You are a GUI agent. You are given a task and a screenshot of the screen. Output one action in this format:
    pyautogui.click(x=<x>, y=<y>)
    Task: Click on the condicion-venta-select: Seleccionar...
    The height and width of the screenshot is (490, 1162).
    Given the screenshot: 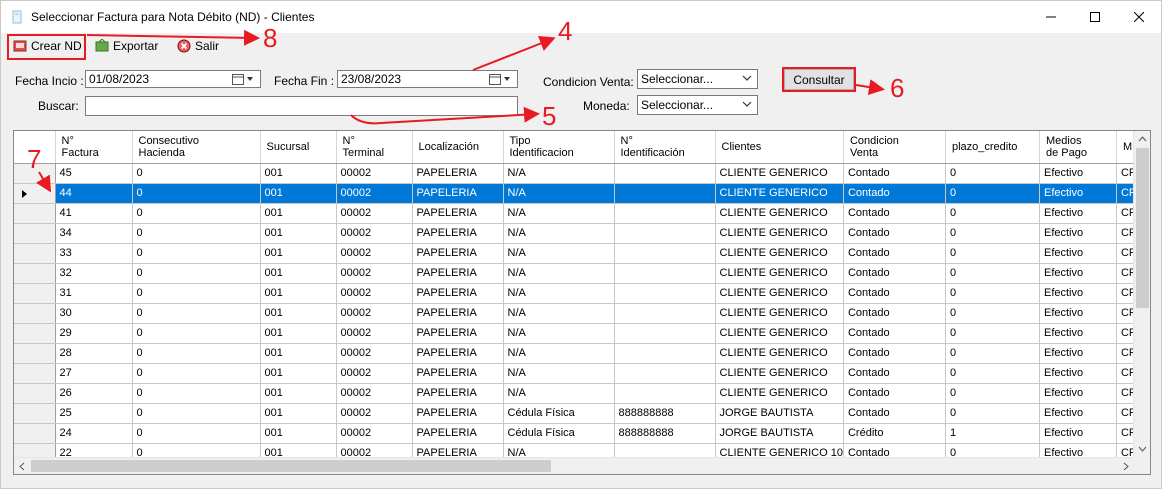 What is the action you would take?
    pyautogui.click(x=697, y=79)
    